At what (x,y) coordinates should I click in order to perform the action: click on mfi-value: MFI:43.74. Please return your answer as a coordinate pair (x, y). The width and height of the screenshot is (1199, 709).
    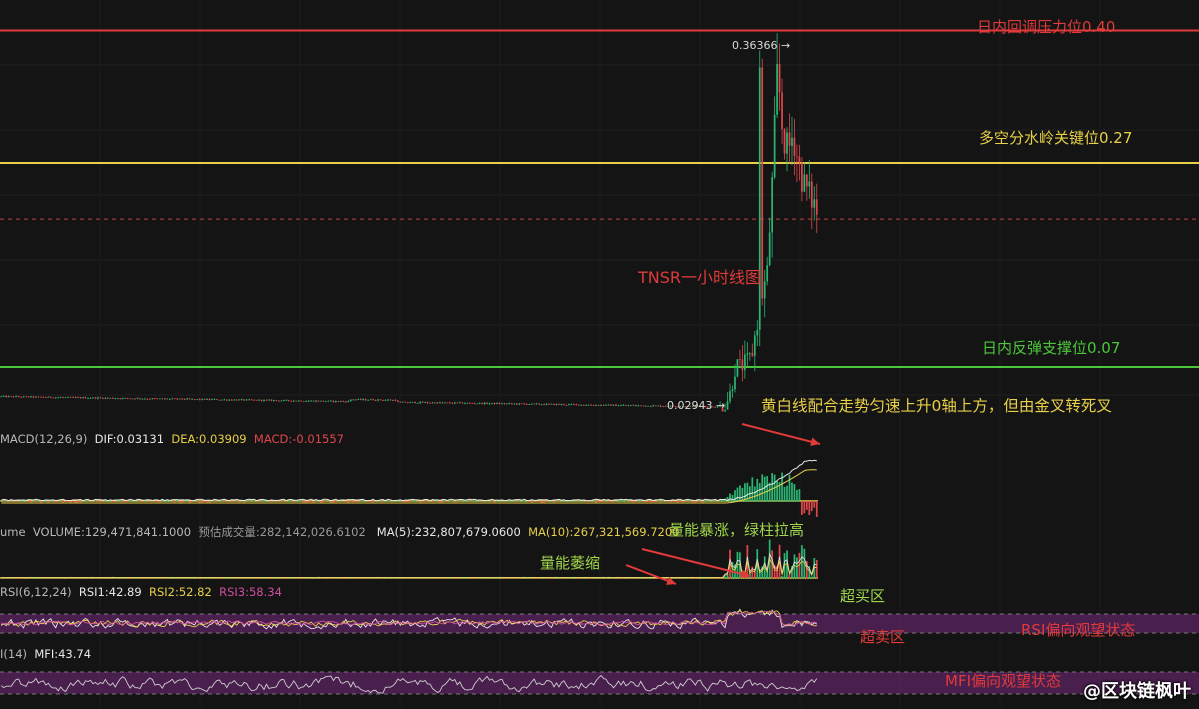
    Looking at the image, I should click on (63, 654).